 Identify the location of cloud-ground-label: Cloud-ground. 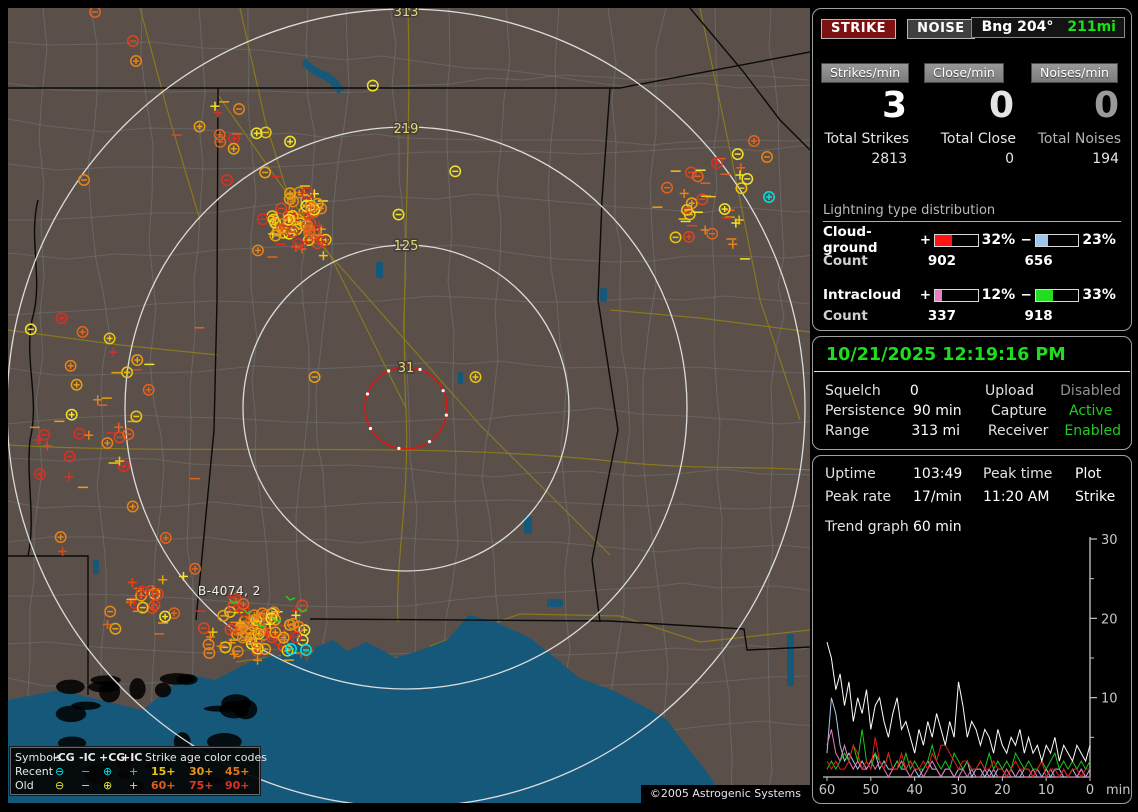
(850, 240).